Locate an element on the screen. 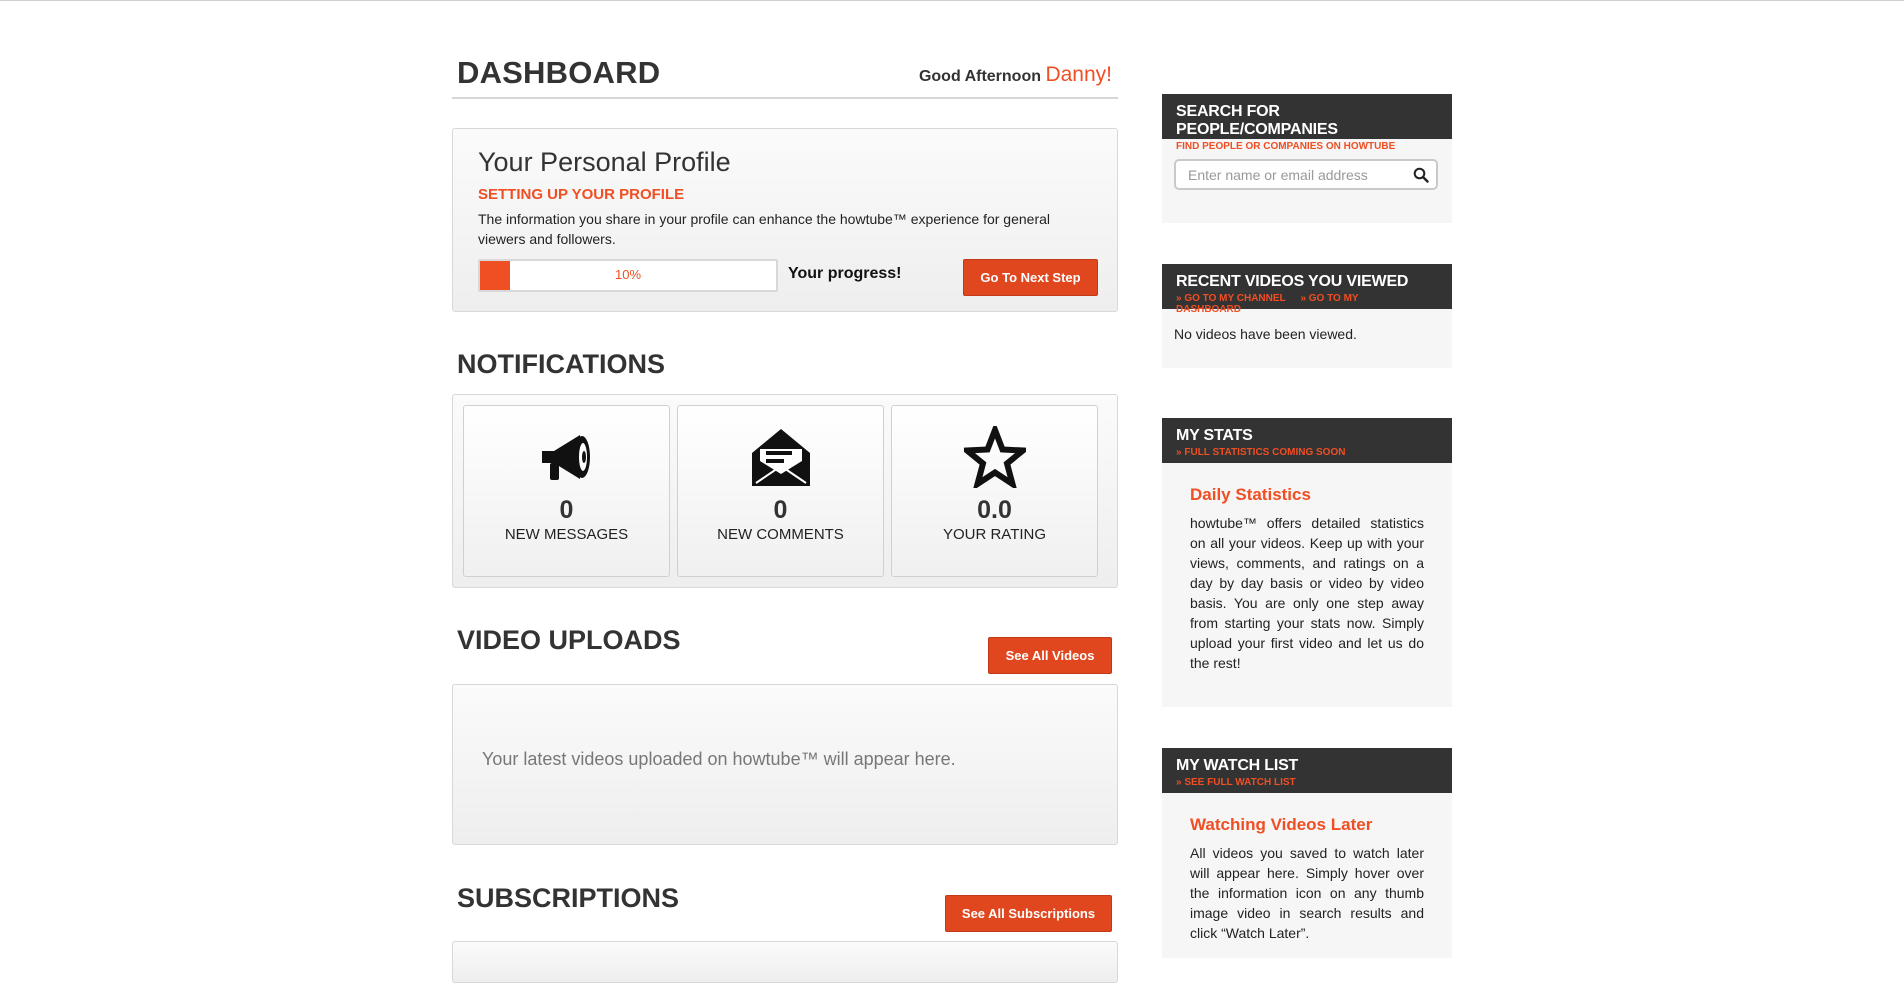 The image size is (1904, 983). search-body is located at coordinates (1307, 181).